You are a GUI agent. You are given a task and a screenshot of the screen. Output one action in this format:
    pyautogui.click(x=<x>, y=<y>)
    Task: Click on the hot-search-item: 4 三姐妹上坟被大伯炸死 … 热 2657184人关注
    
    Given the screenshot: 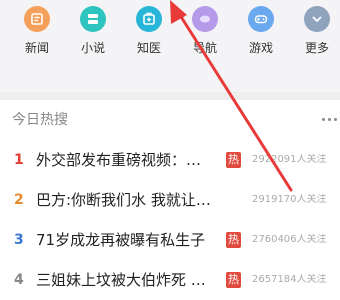 What is the action you would take?
    pyautogui.click(x=170, y=280)
    